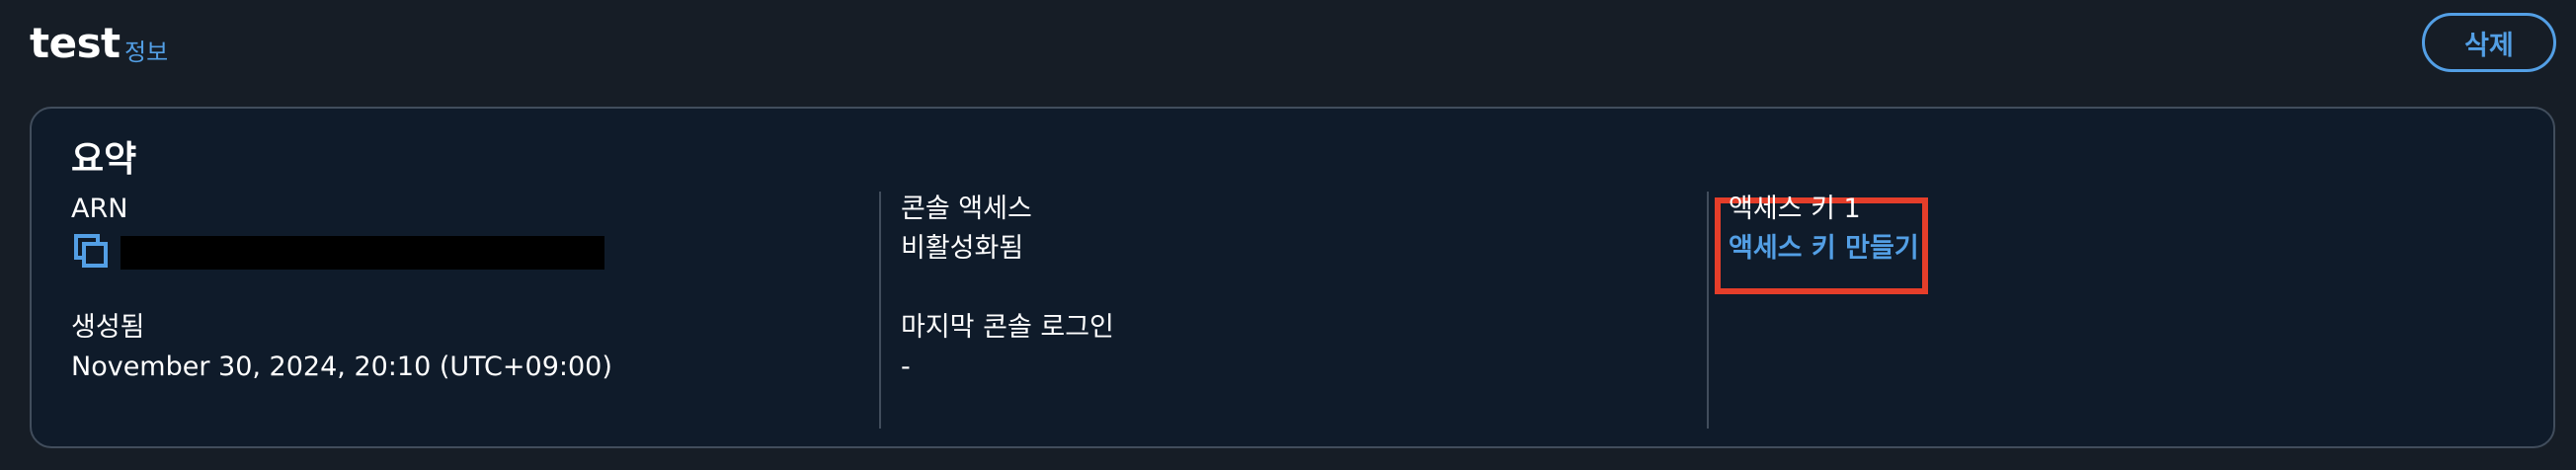  What do you see at coordinates (906, 367) in the screenshot?
I see `last-console-login-value: -` at bounding box center [906, 367].